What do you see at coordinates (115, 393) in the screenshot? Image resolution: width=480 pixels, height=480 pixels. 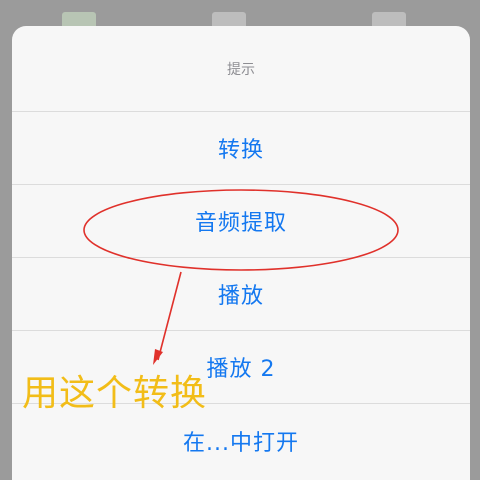 I see `annotation-note: 用这个转换` at bounding box center [115, 393].